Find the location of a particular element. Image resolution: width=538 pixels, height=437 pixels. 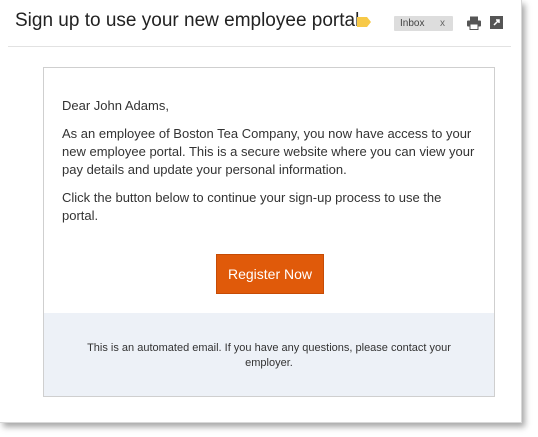

email-greeting: Dear John Adams, is located at coordinates (115, 105).